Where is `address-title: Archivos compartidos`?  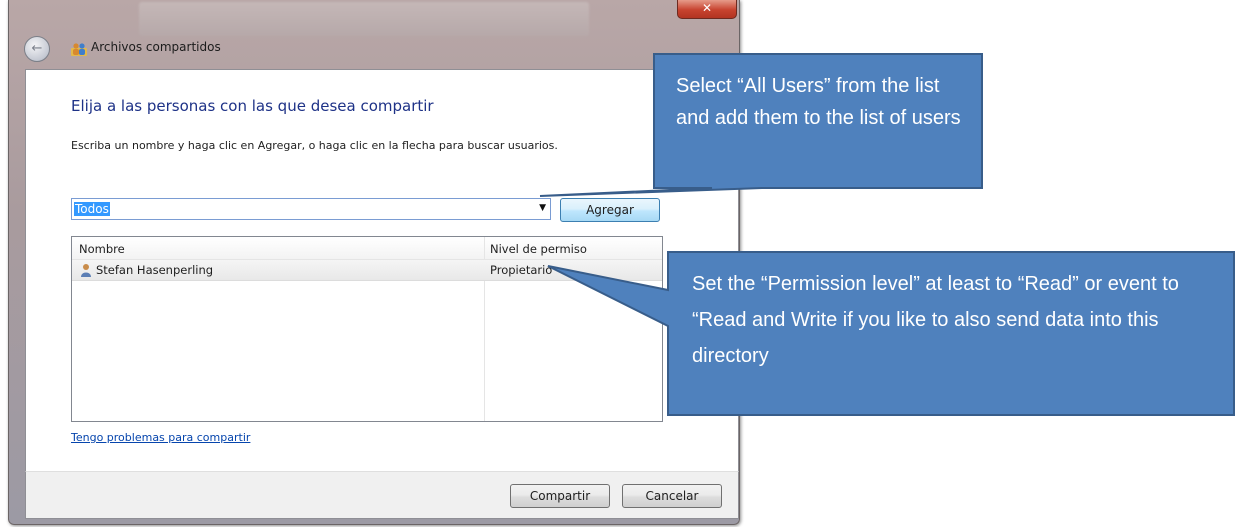 address-title: Archivos compartidos is located at coordinates (156, 47).